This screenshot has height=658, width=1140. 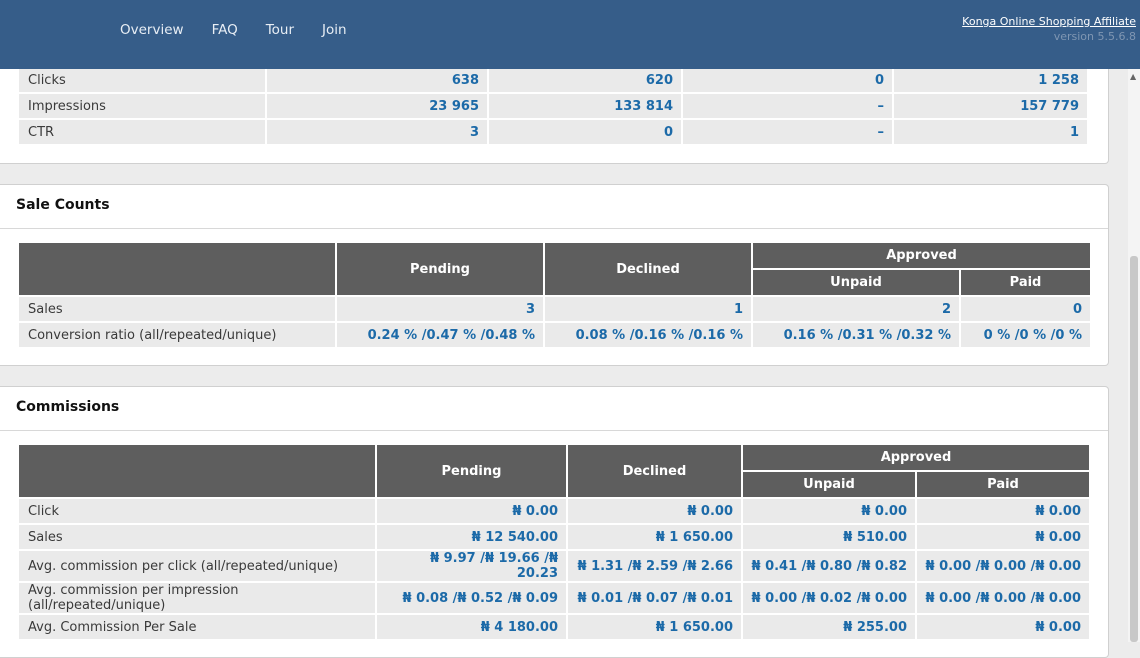 What do you see at coordinates (554, 207) in the screenshot?
I see `panel-header: Sale Counts` at bounding box center [554, 207].